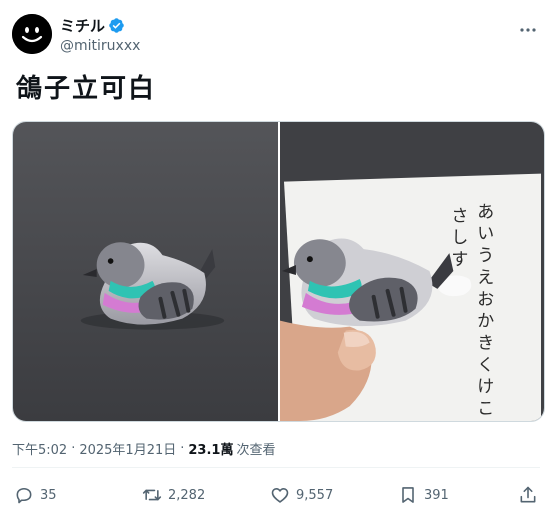 This screenshot has width=552, height=510. What do you see at coordinates (24, 495) in the screenshot?
I see `reply-icon` at bounding box center [24, 495].